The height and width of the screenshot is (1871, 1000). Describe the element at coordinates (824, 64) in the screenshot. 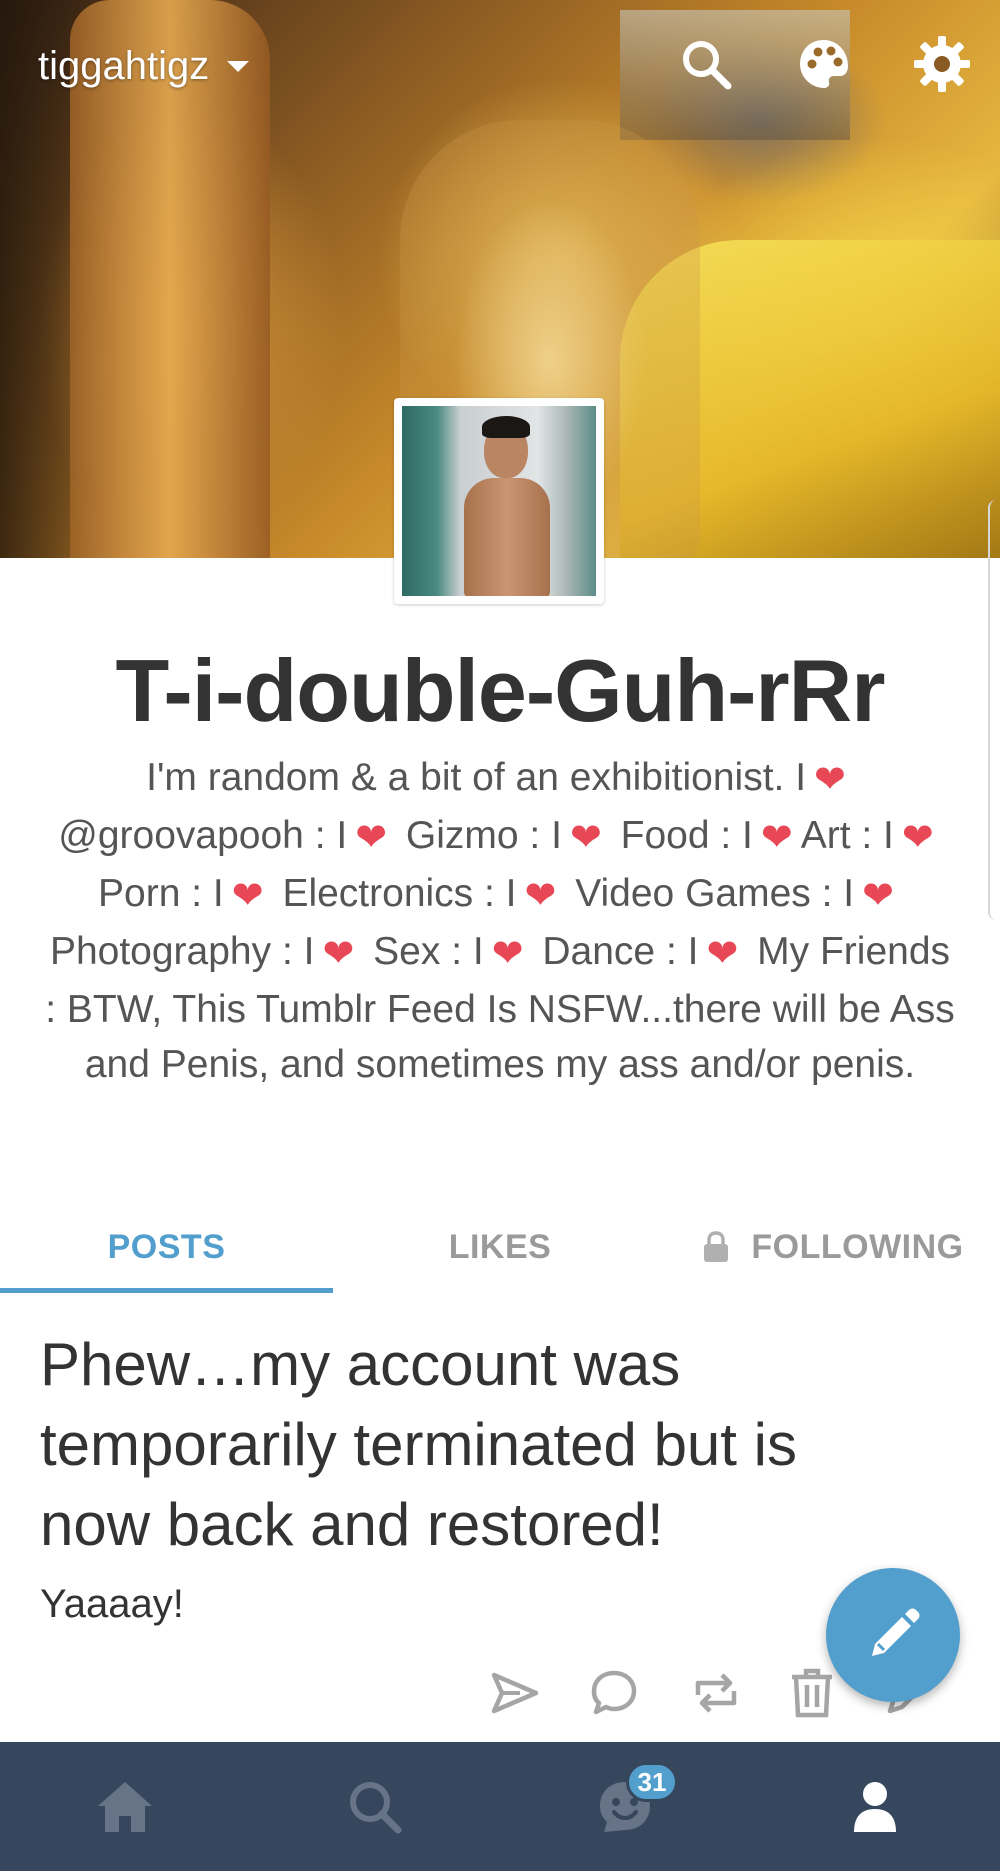

I see `palette-icon` at that location.